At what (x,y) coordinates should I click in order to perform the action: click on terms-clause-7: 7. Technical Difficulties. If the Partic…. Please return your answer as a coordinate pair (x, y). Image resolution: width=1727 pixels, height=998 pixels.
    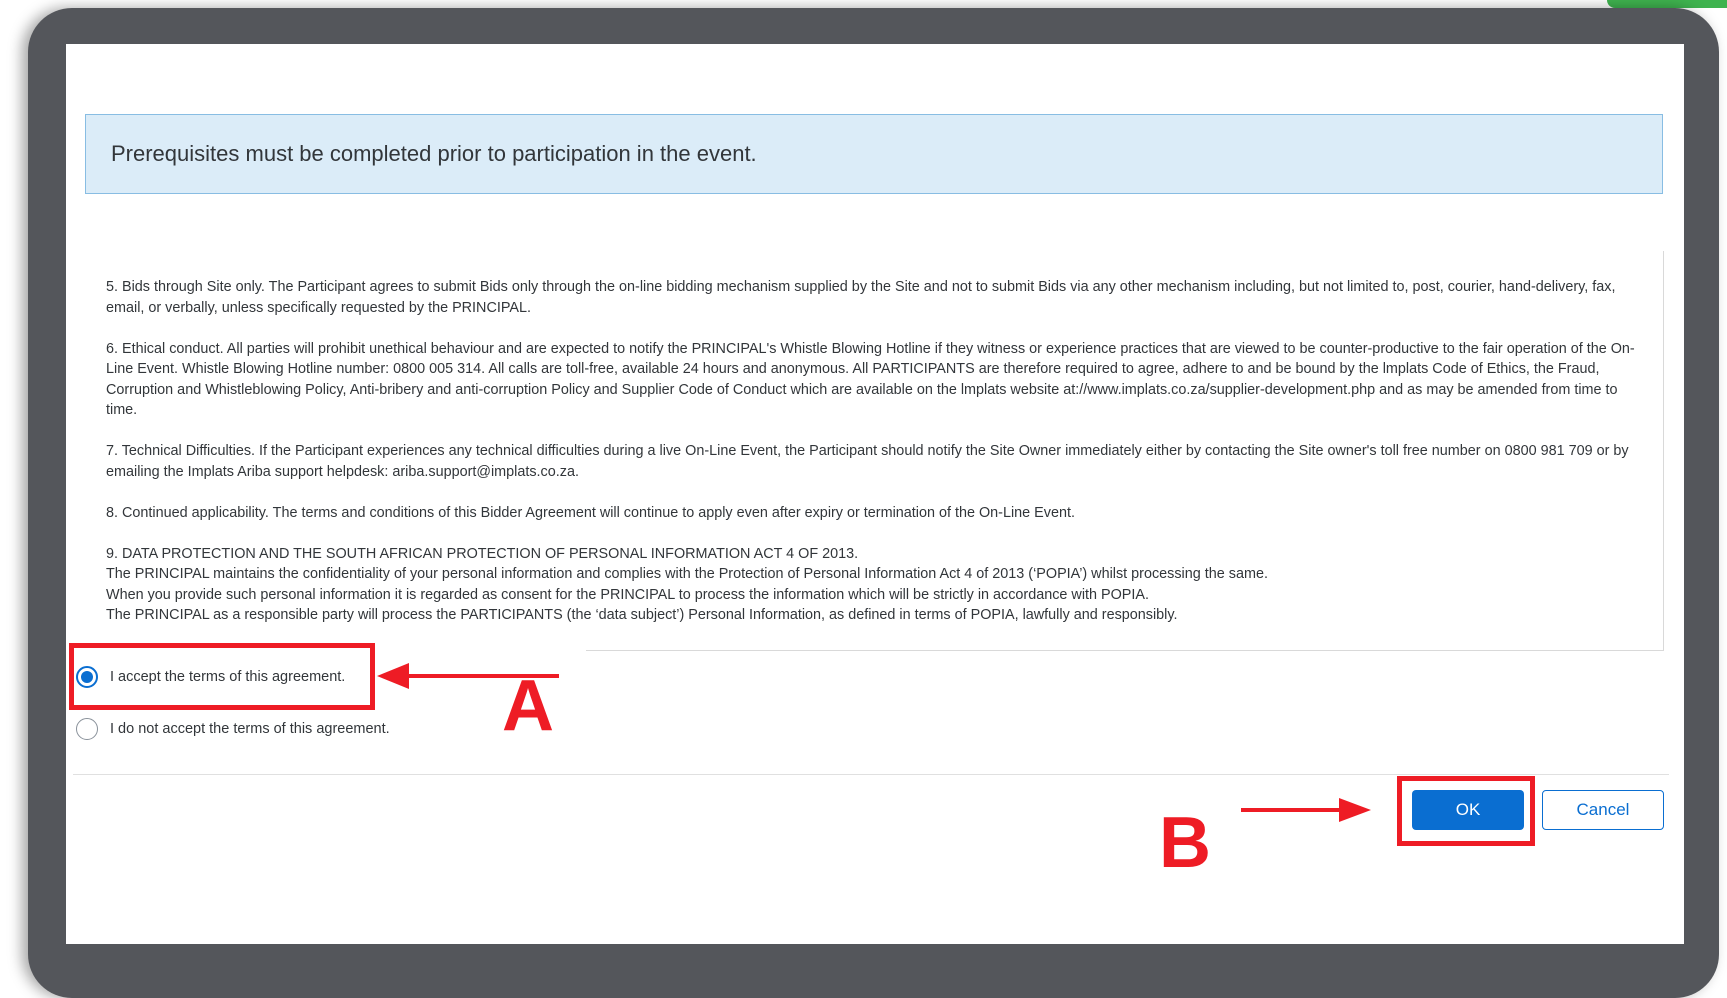
    Looking at the image, I should click on (867, 461).